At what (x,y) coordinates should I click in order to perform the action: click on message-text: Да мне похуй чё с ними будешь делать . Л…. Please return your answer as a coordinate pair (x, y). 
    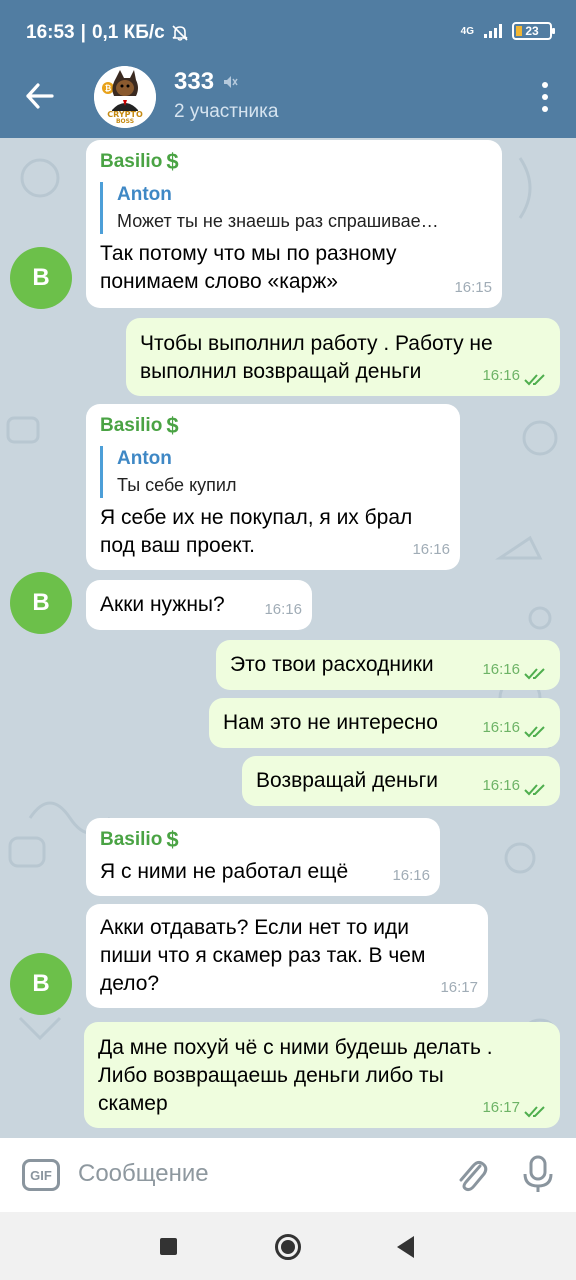
    Looking at the image, I should click on (295, 1075).